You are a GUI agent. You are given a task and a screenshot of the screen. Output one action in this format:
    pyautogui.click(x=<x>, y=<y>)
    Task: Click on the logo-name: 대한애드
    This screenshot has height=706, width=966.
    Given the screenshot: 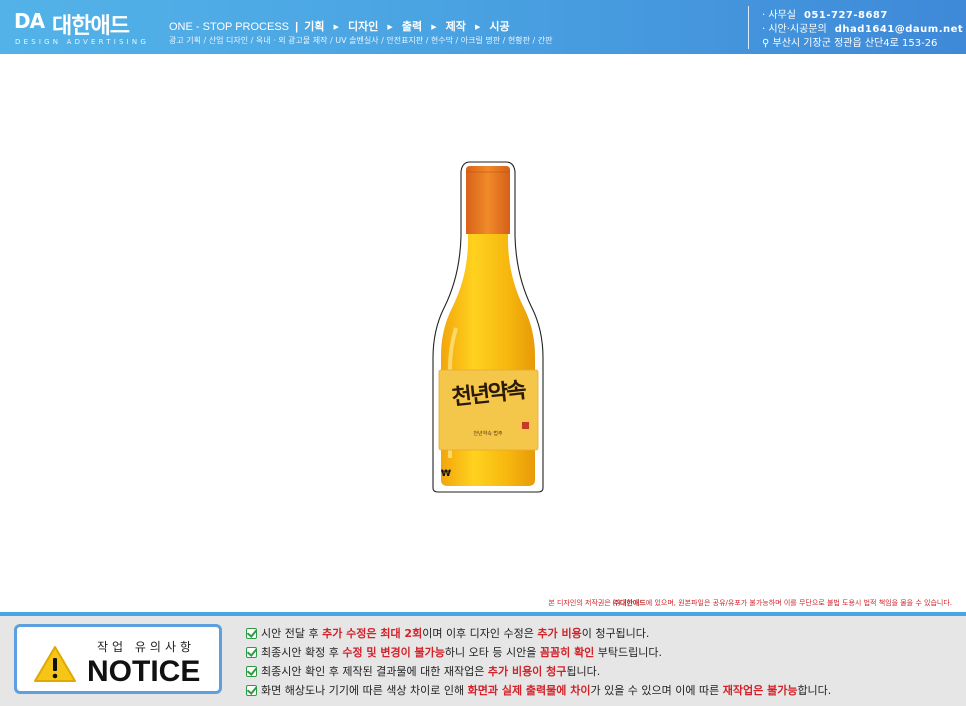 What is the action you would take?
    pyautogui.click(x=91, y=26)
    